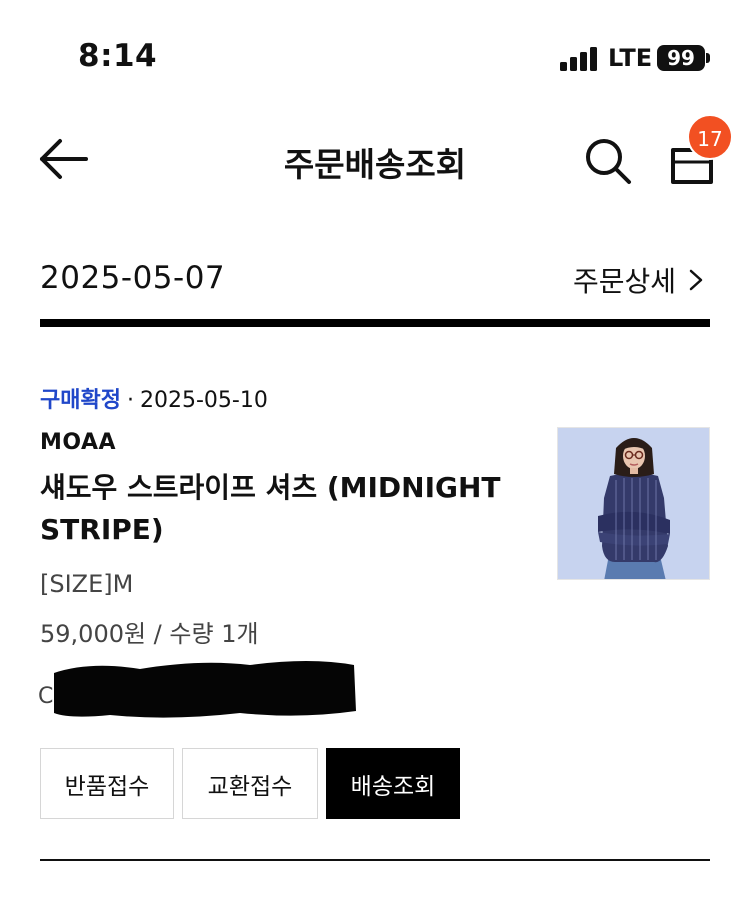  I want to click on section-divider, so click(375, 323).